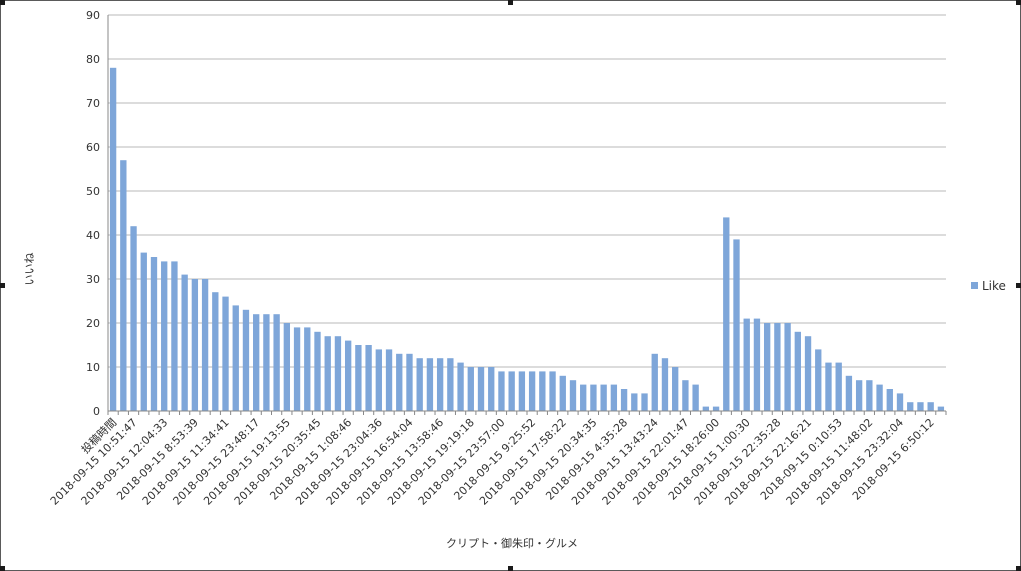 This screenshot has width=1021, height=571. What do you see at coordinates (93, 213) in the screenshot?
I see `y-tick-labels: 0 10 20 30 40 50 60 70 80 90` at bounding box center [93, 213].